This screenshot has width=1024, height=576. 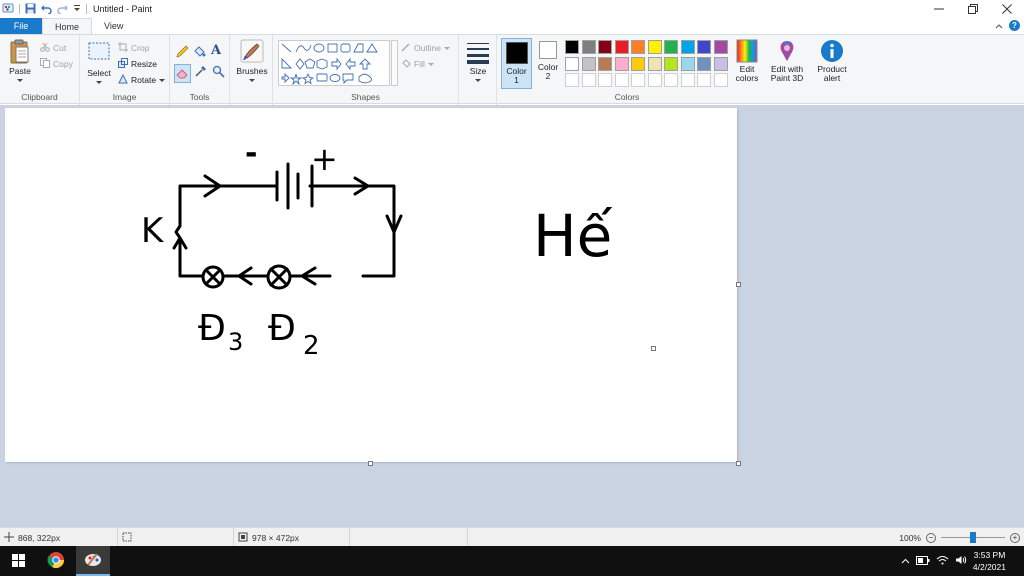 I want to click on zoom-slider-thumb, so click(x=973, y=537).